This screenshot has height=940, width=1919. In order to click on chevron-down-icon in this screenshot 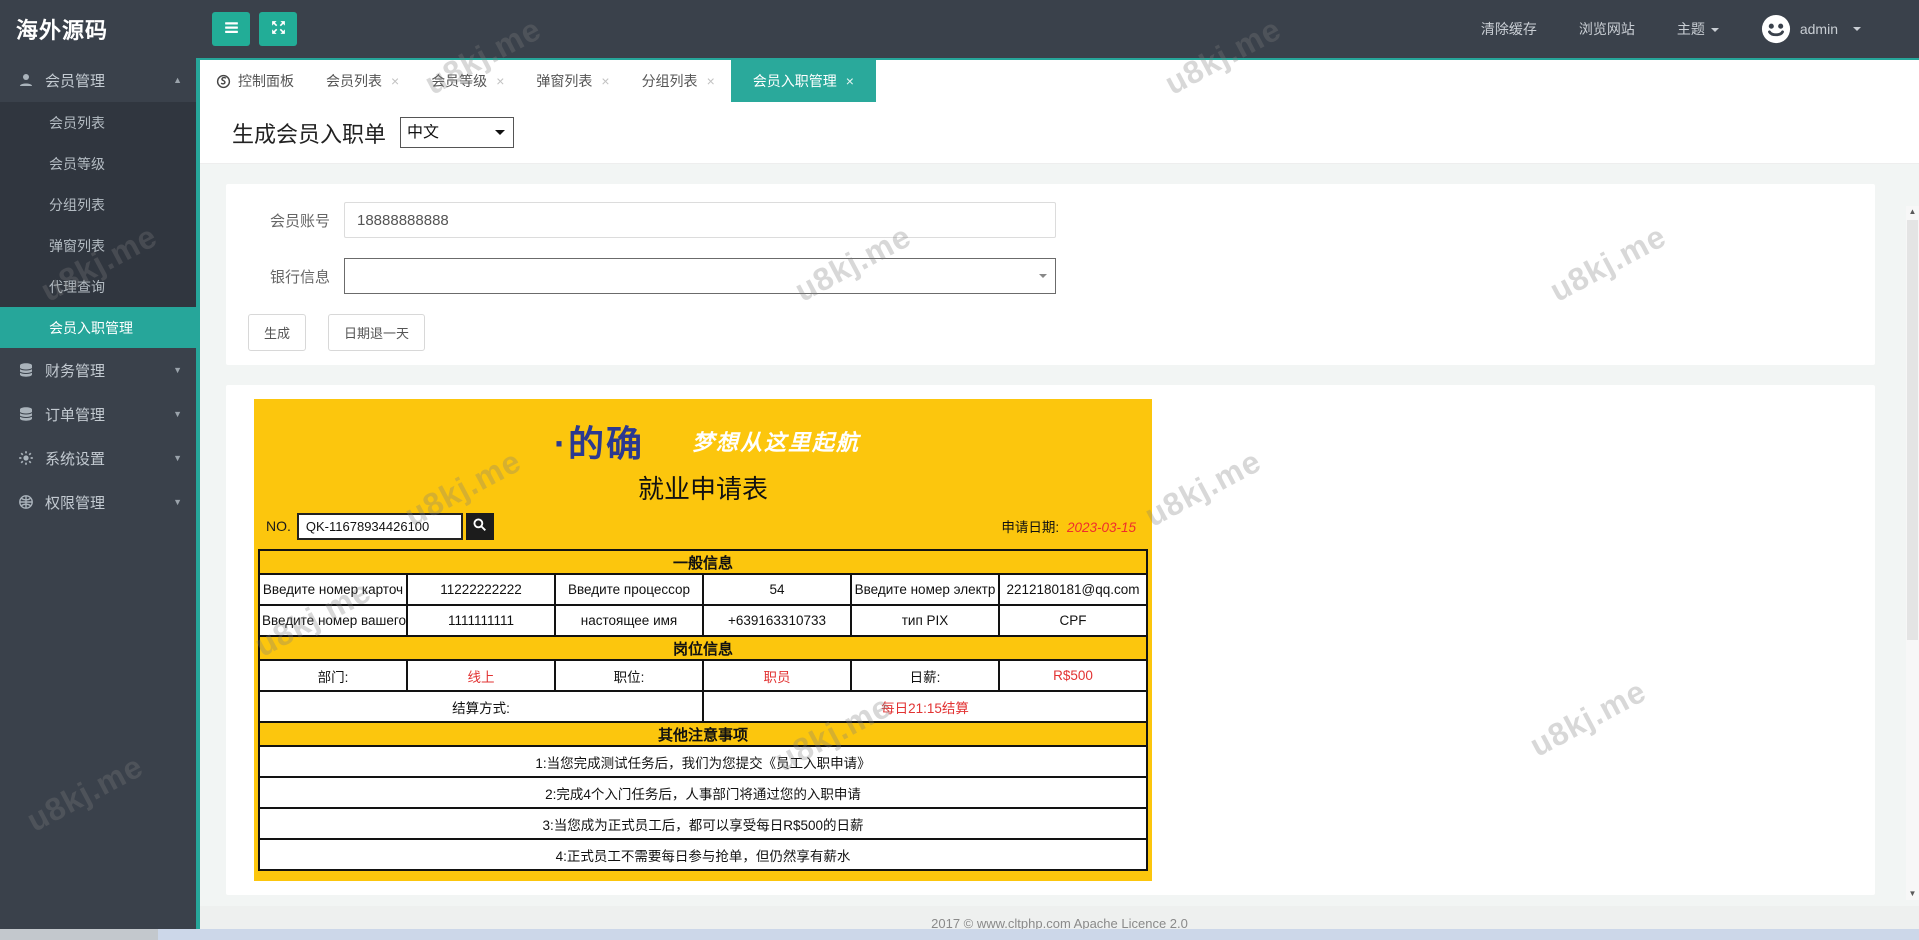, I will do `click(1857, 31)`.